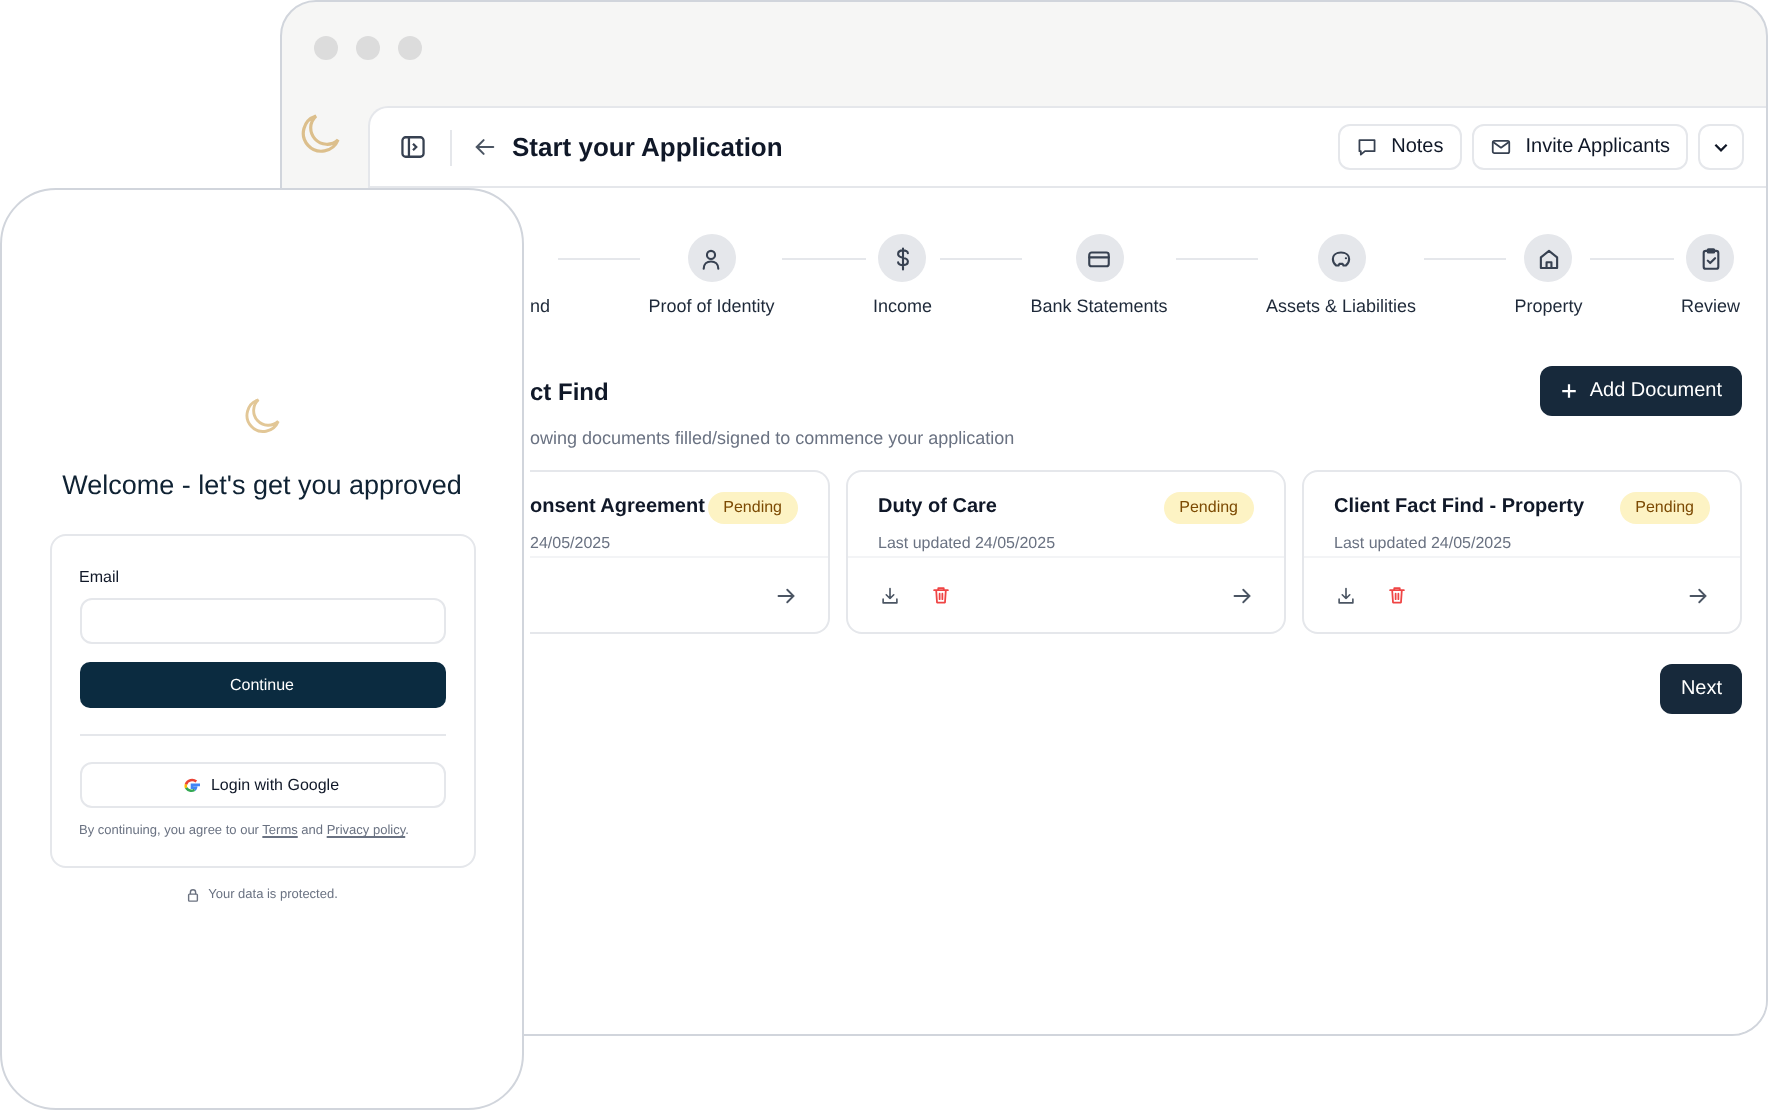 Image resolution: width=1768 pixels, height=1110 pixels. I want to click on add-document-button: Add Document, so click(1640, 390).